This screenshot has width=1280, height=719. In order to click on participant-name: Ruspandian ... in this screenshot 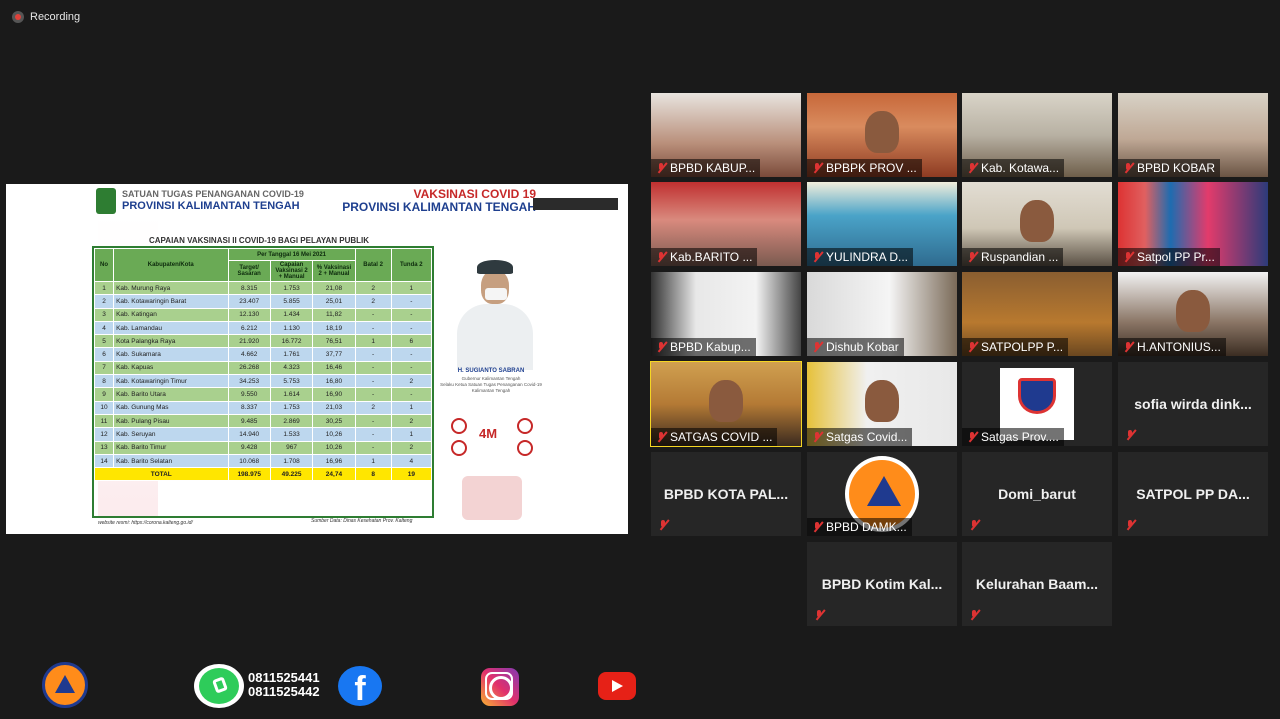, I will do `click(1020, 257)`.